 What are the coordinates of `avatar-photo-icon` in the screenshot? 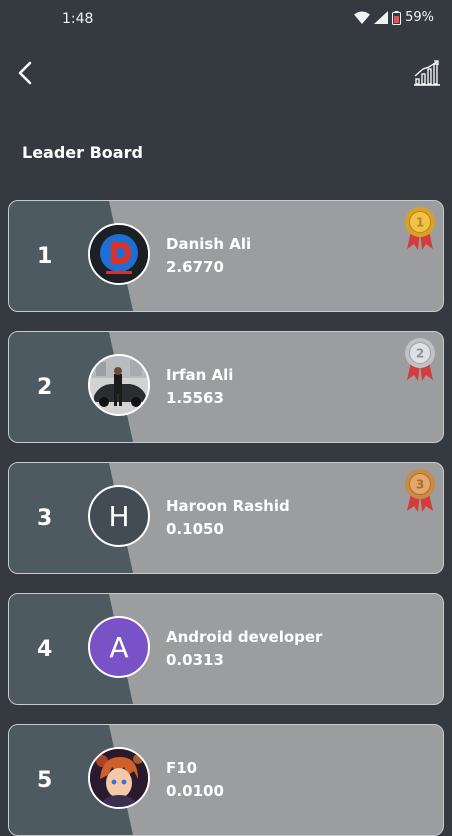 It's located at (119, 385).